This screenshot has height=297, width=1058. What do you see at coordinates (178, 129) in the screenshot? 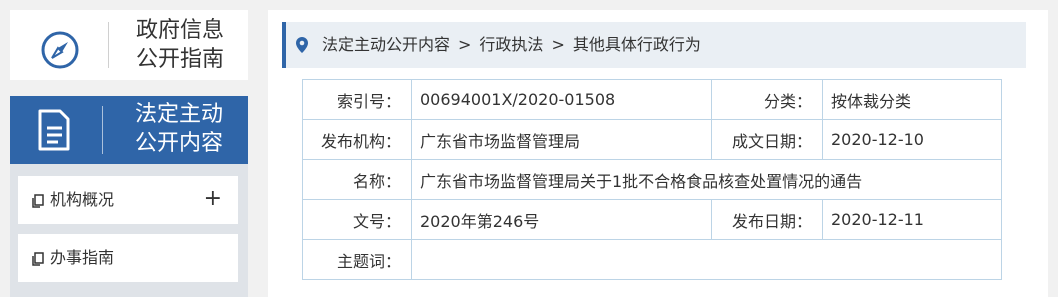
I see `statutory-disclosure-title: 法定主动 公开内容` at bounding box center [178, 129].